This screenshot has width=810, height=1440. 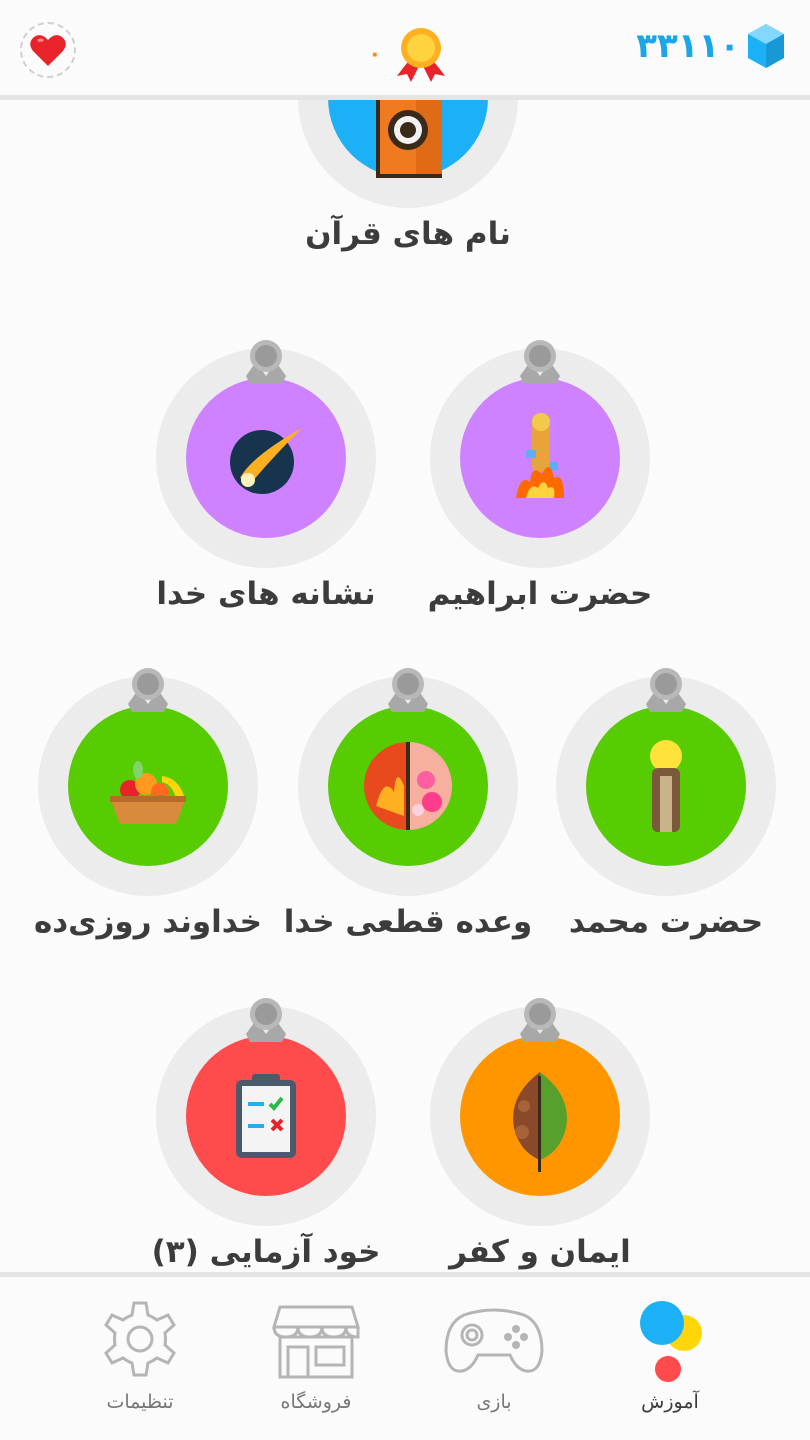 I want to click on tab-label: بازی, so click(x=494, y=1402).